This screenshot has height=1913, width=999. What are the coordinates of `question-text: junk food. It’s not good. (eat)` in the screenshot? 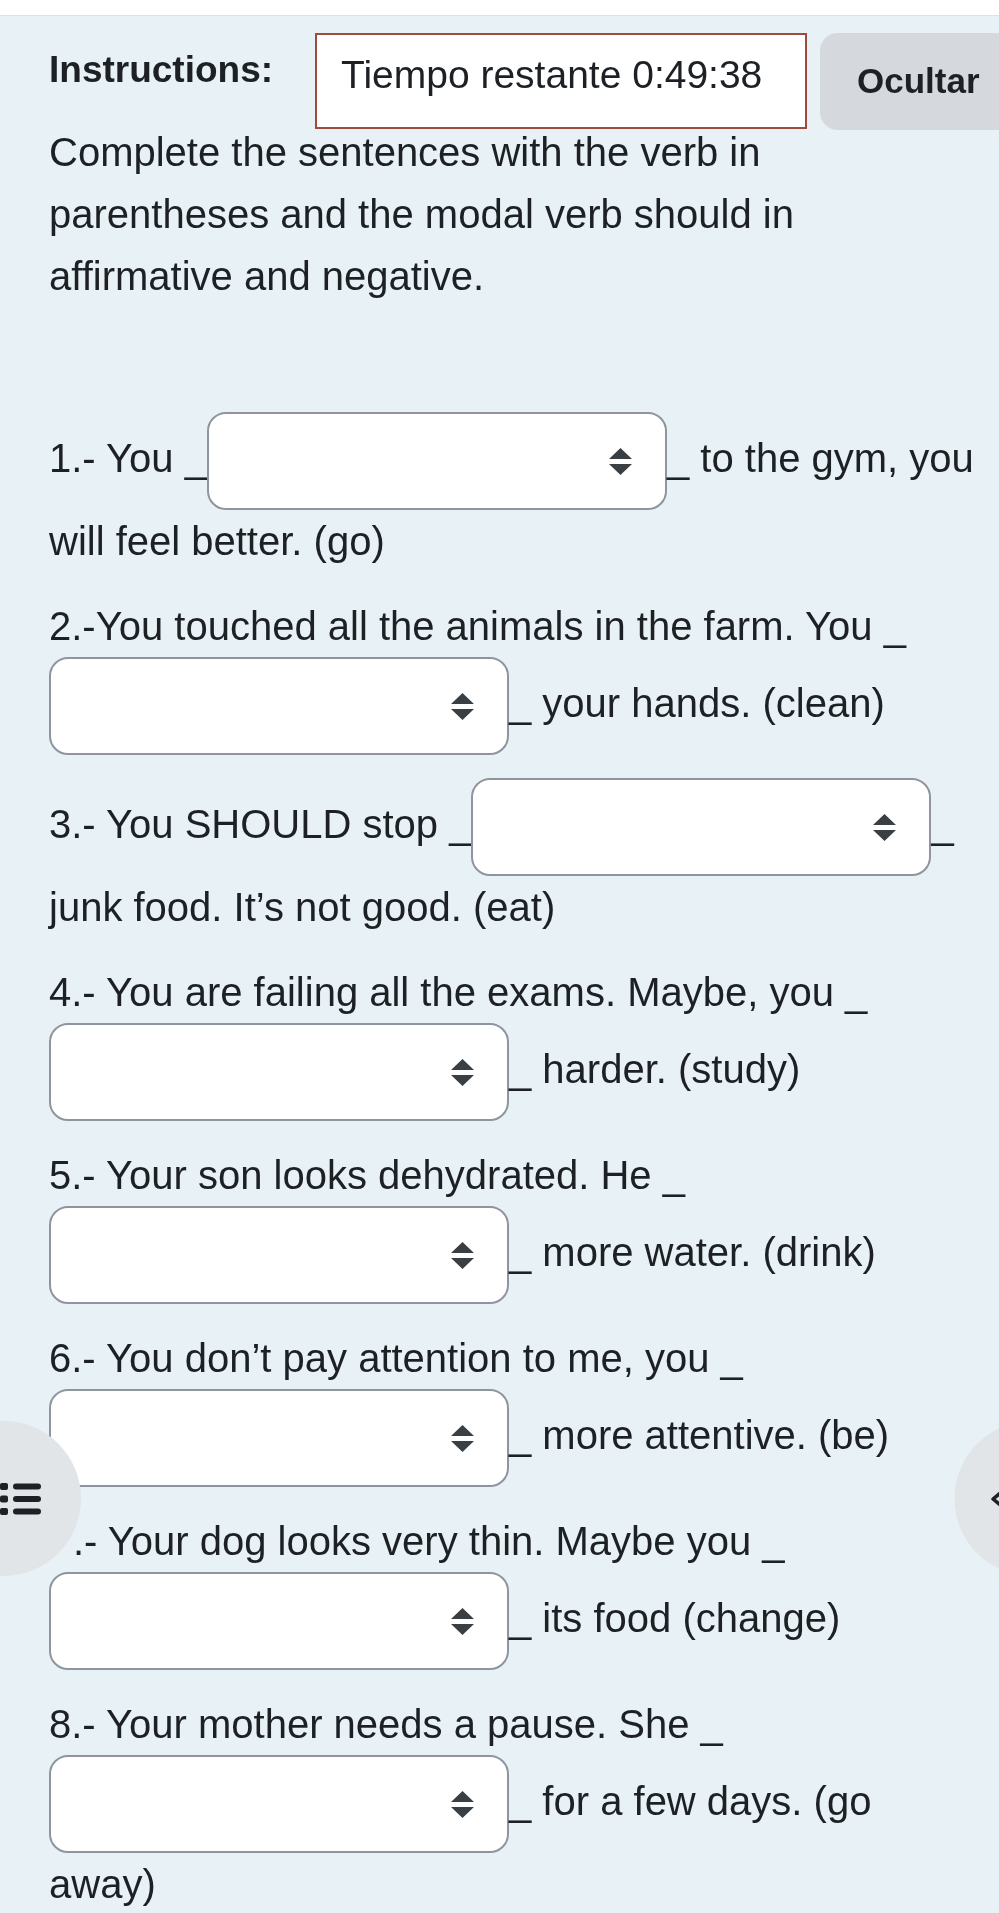 It's located at (302, 907).